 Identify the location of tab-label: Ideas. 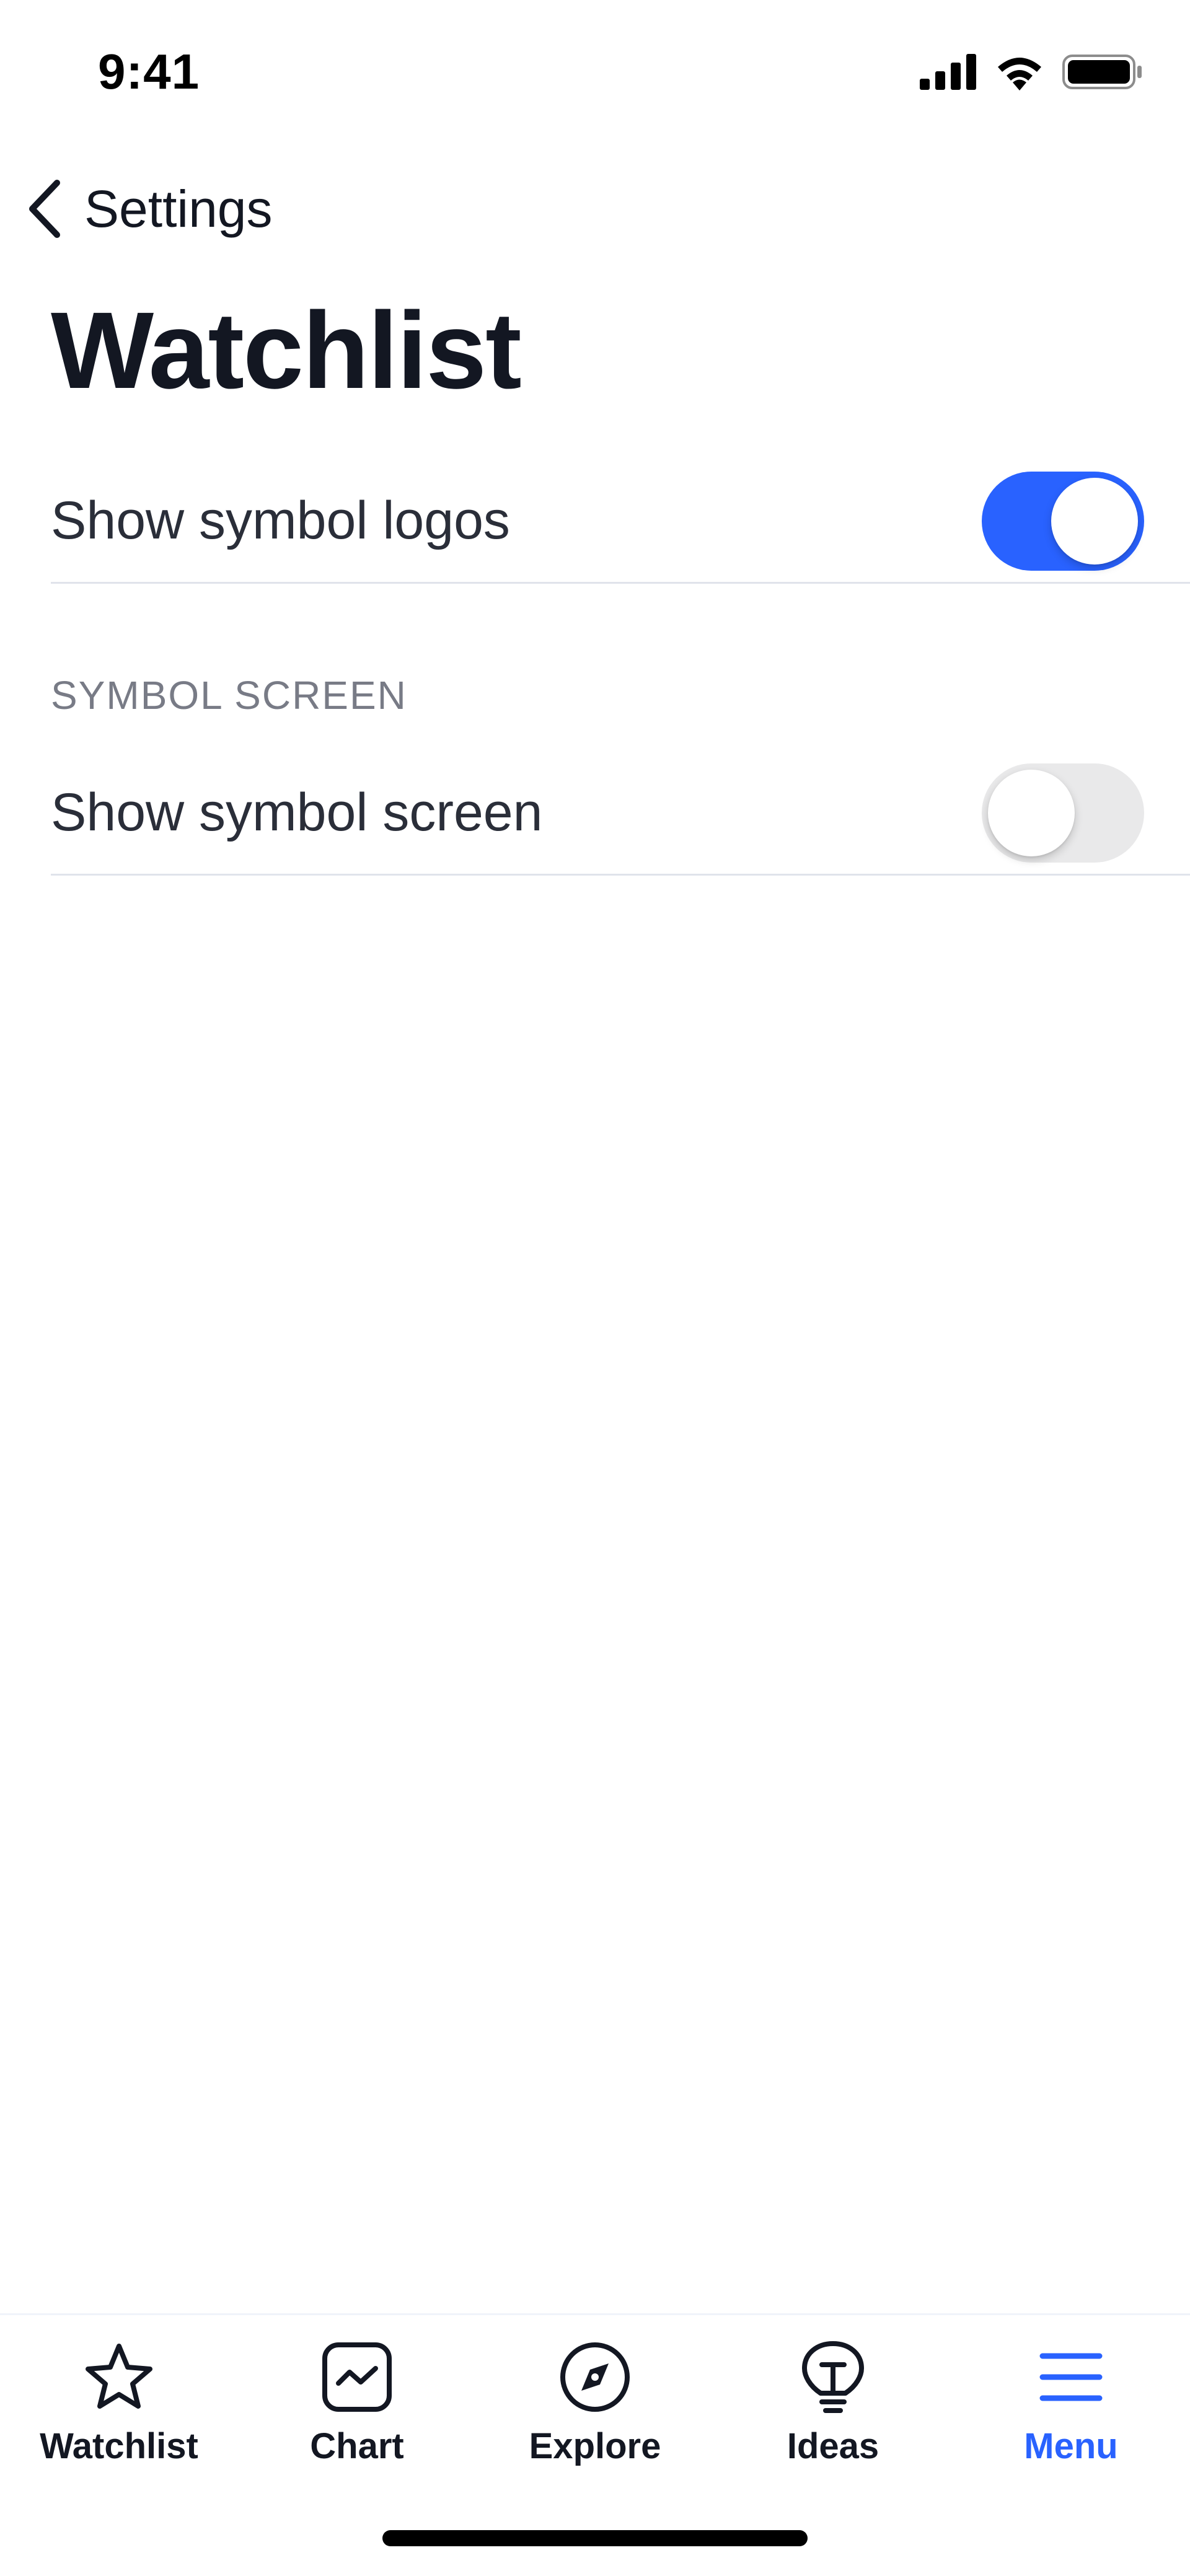
(833, 2446).